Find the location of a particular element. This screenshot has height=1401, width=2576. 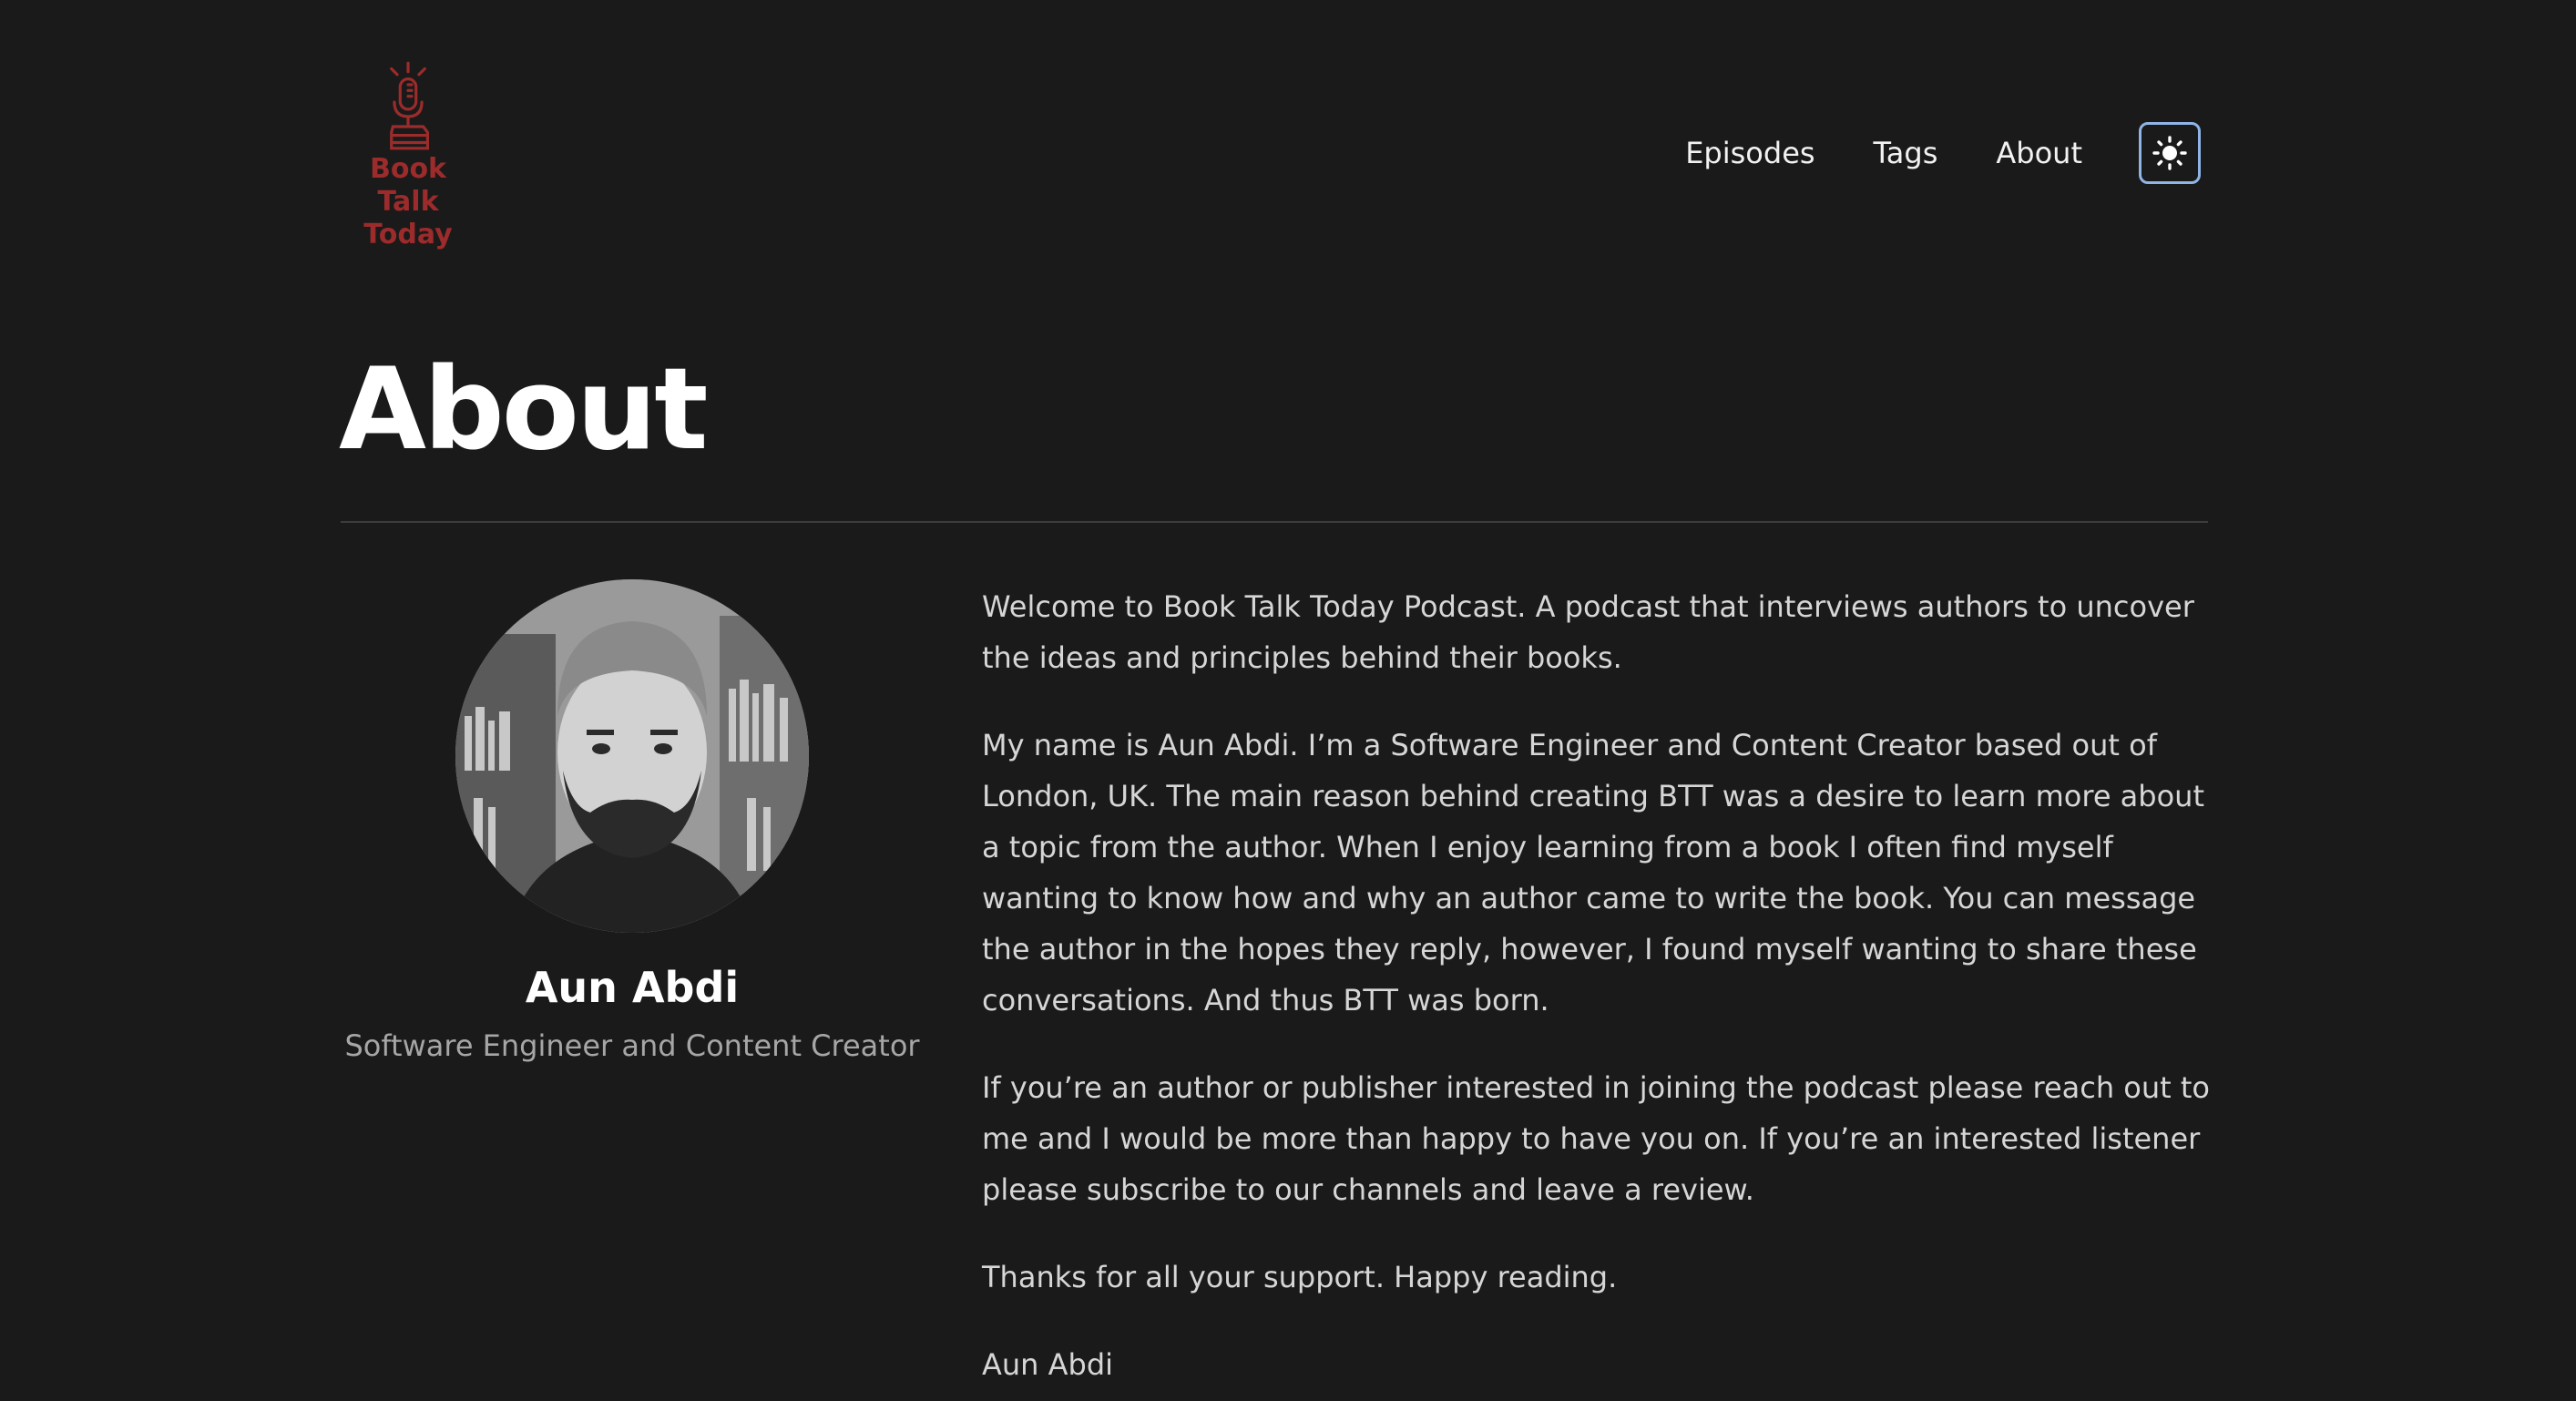

site-logo: Book Talk Today is located at coordinates (408, 155).